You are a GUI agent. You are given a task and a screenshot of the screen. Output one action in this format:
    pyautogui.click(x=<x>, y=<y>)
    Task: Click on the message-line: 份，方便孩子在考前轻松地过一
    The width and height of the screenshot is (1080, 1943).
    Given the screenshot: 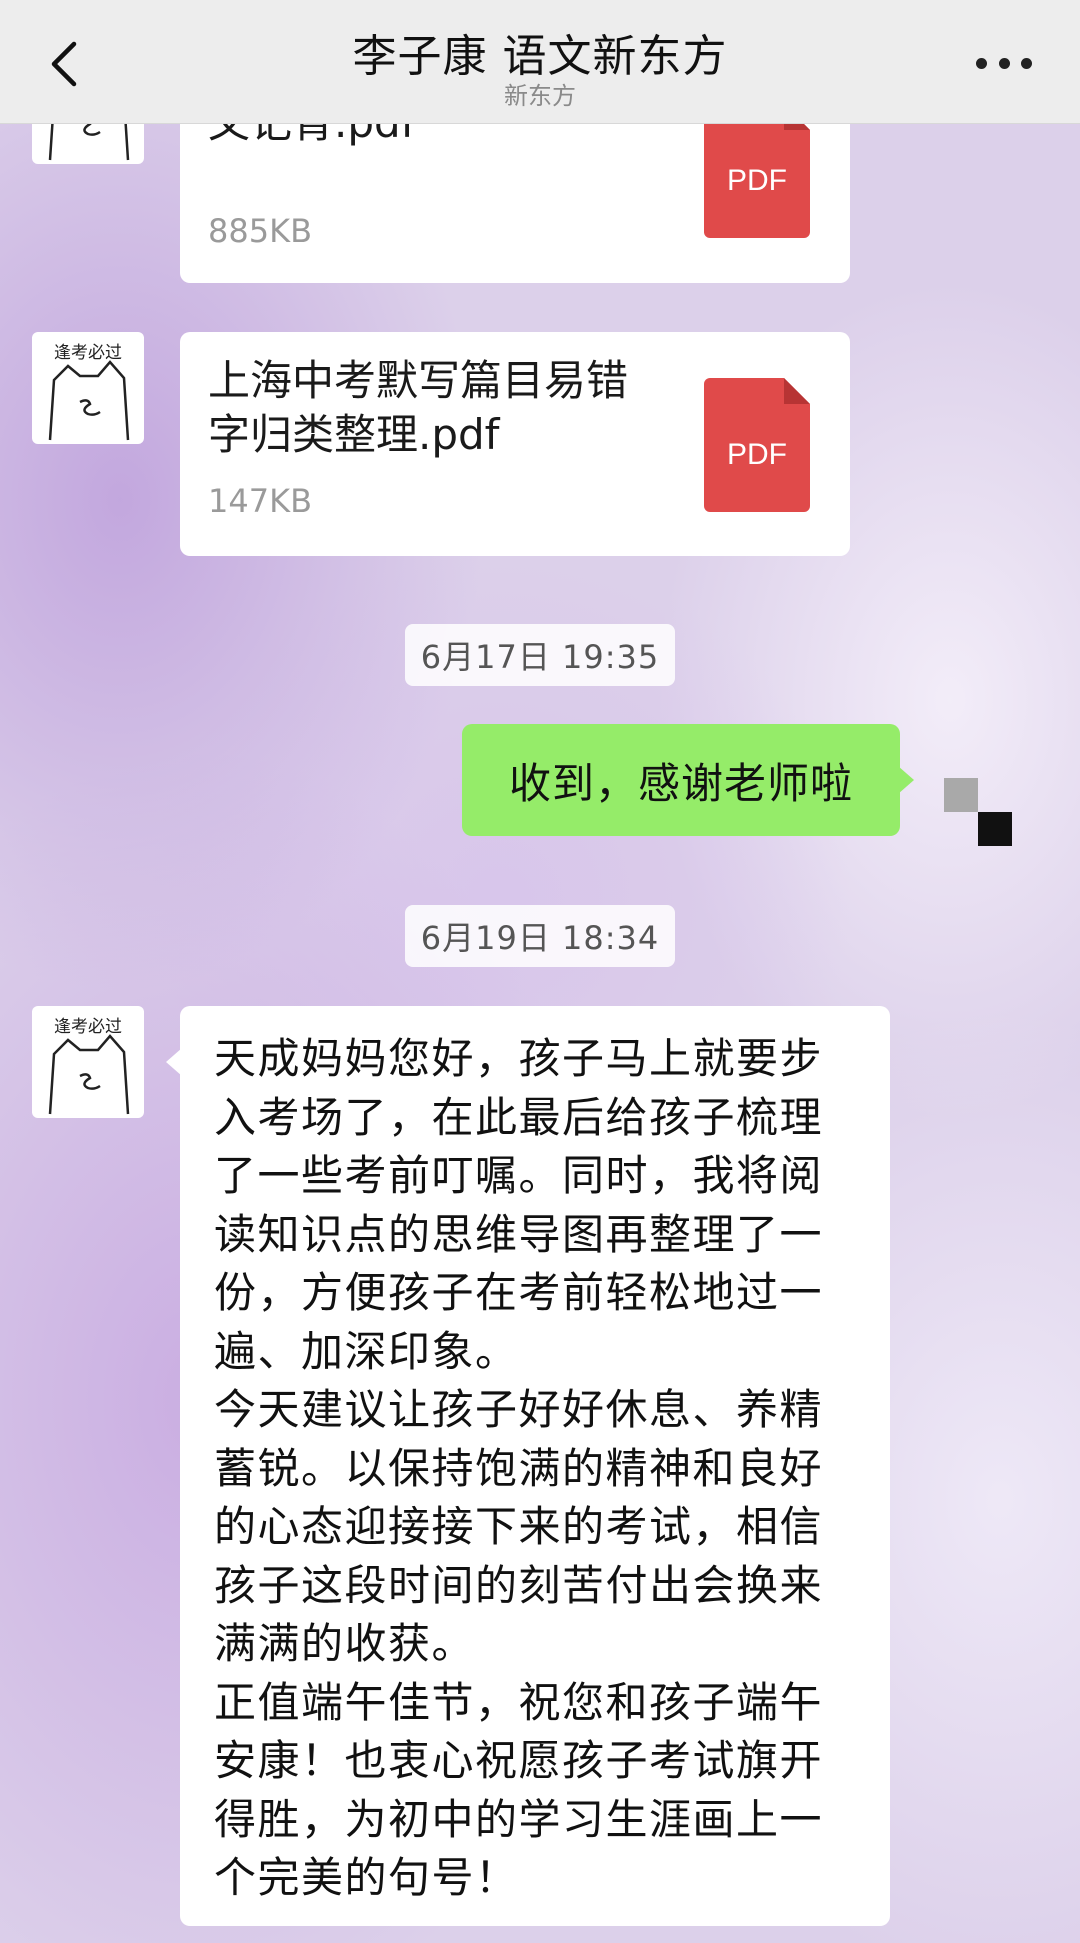 What is the action you would take?
    pyautogui.click(x=519, y=1292)
    